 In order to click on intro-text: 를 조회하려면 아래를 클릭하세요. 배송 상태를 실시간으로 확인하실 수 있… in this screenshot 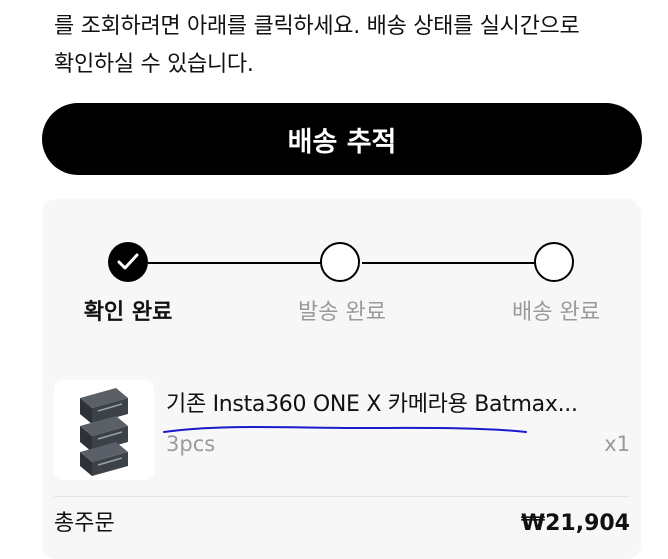, I will do `click(349, 46)`.